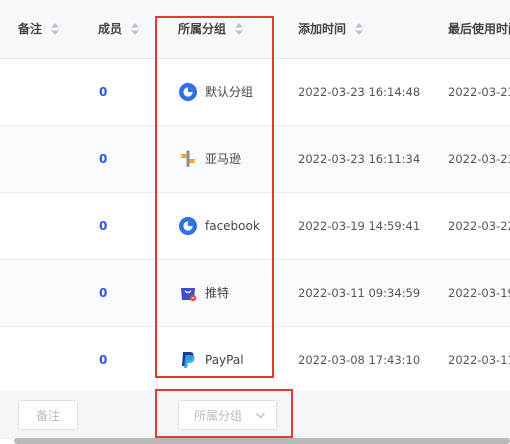  Describe the element at coordinates (203, 293) in the screenshot. I see `group-cell: 推特` at that location.